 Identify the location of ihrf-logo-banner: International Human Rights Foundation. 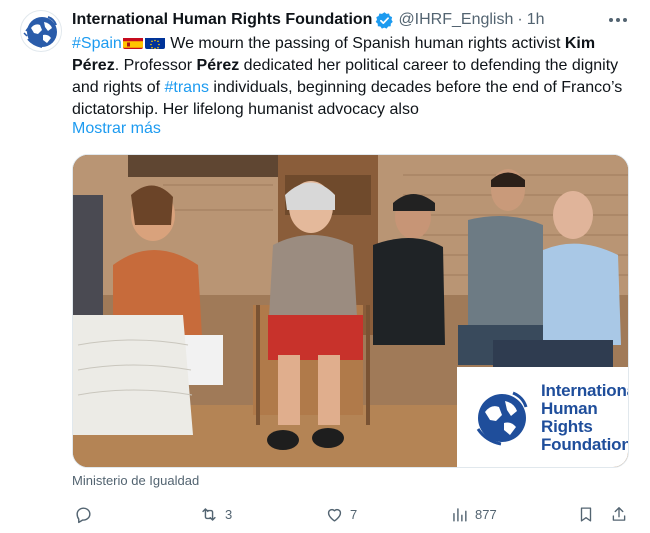
(543, 417).